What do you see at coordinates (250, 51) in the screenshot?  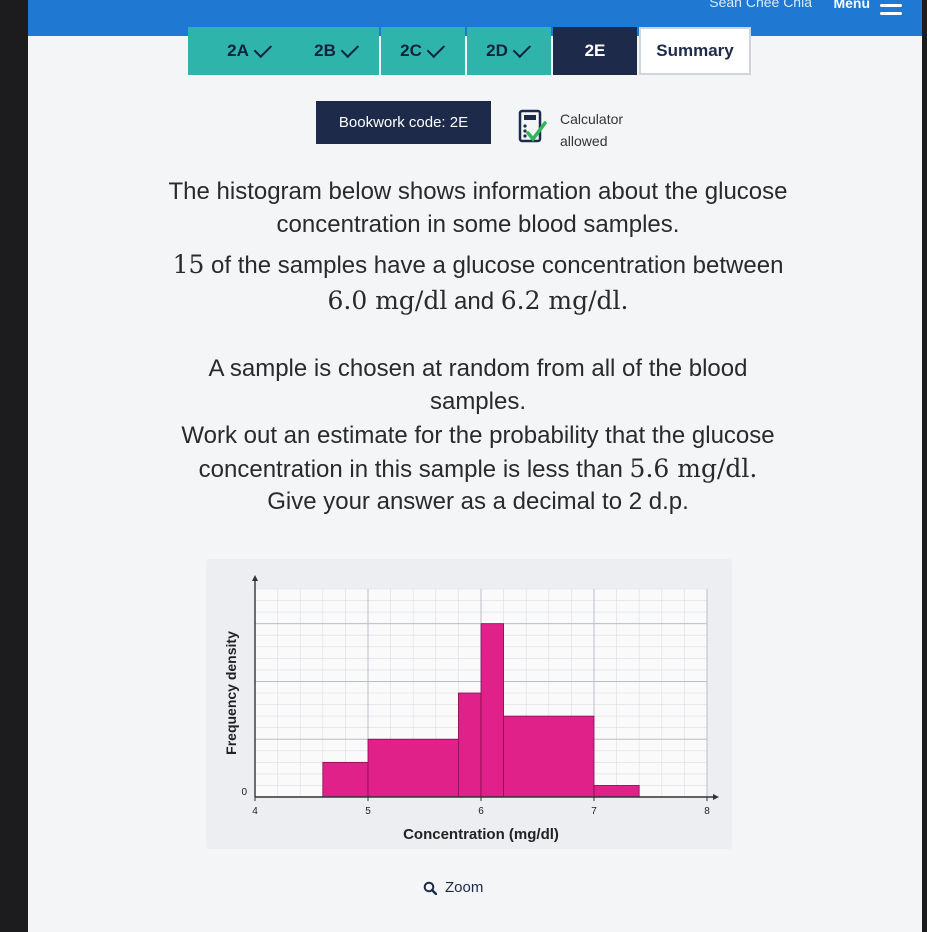 I see `tab-2a: 2A` at bounding box center [250, 51].